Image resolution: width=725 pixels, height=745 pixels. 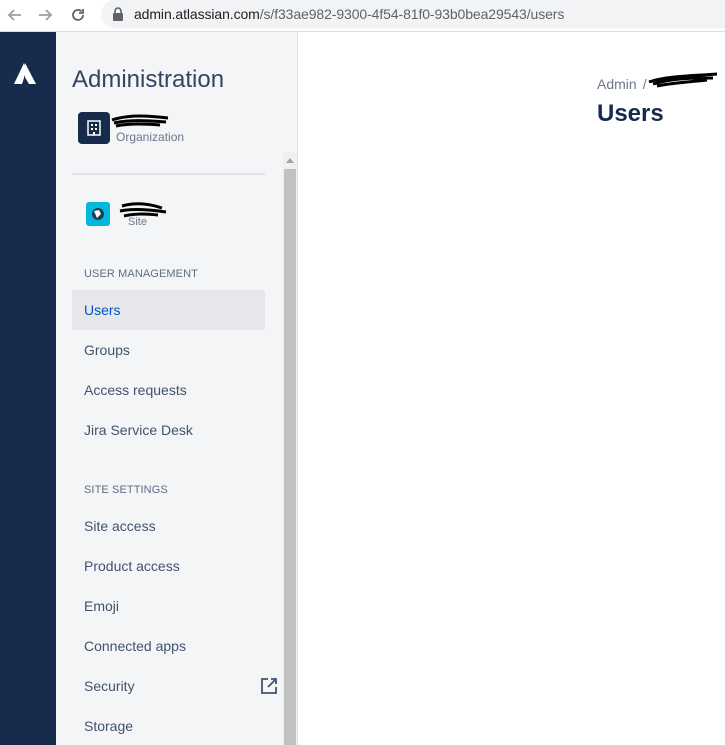 I want to click on sidebar-title: Administration, so click(x=148, y=79).